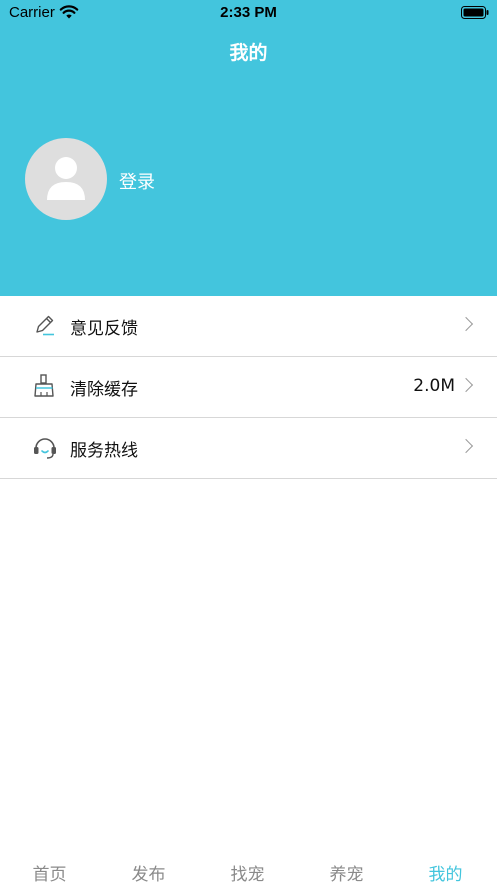  I want to click on menu-item-label: 服务热线, so click(104, 451).